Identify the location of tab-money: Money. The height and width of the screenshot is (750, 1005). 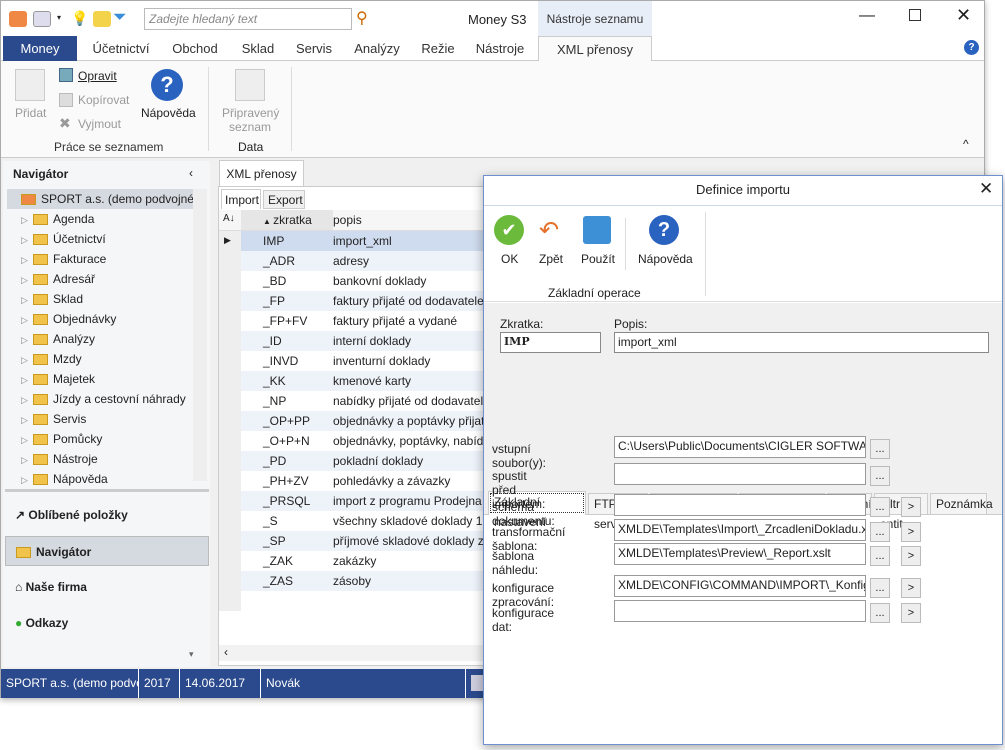
(40, 48).